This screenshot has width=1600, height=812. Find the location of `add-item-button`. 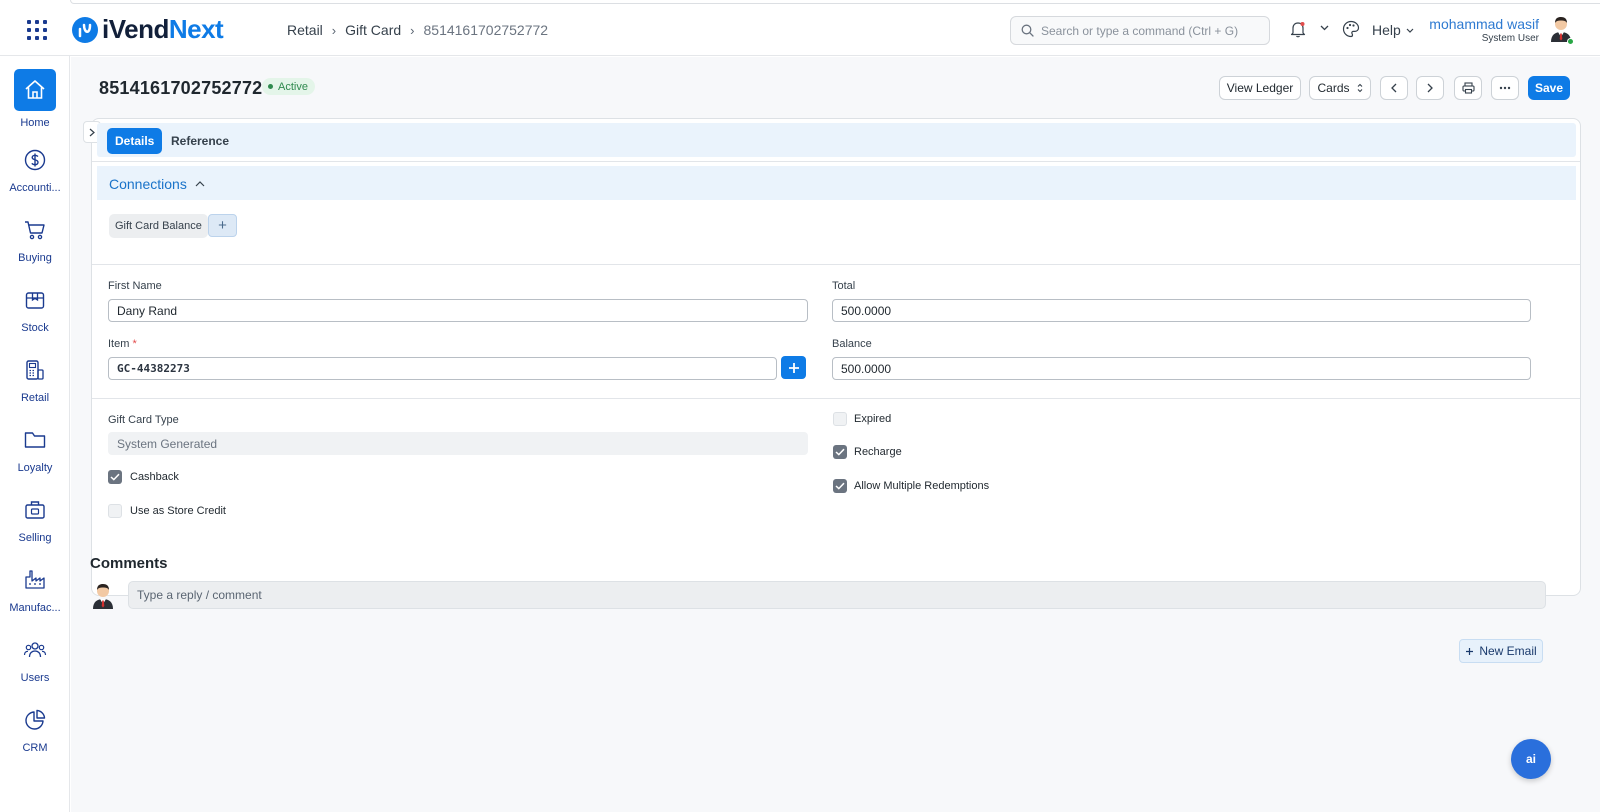

add-item-button is located at coordinates (793, 367).